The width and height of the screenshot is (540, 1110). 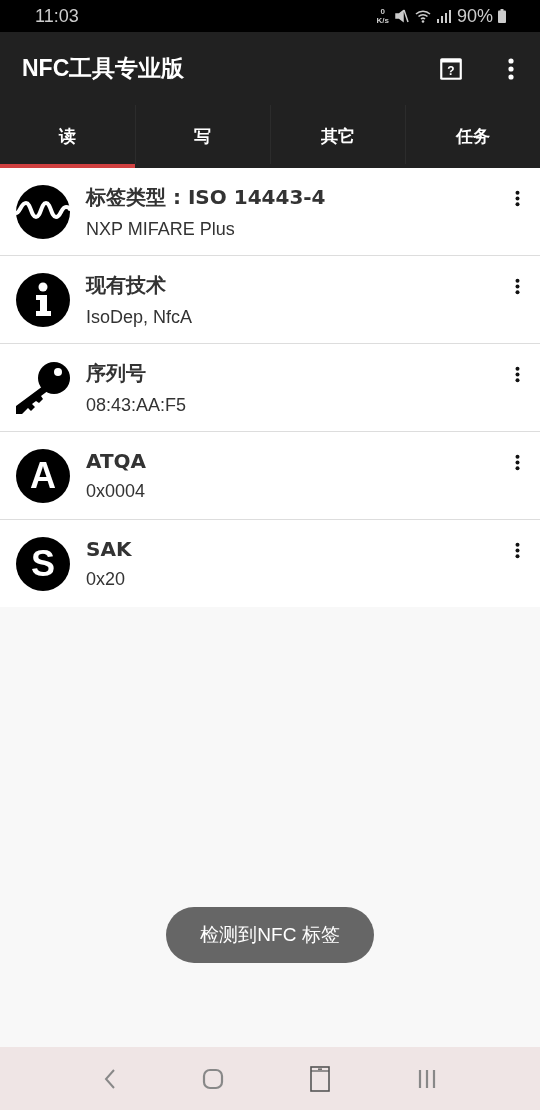 I want to click on mute-icon, so click(x=401, y=16).